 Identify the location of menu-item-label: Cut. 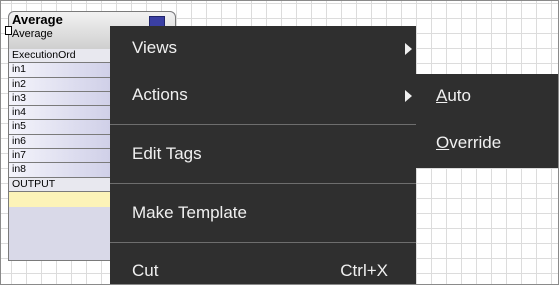
(145, 270).